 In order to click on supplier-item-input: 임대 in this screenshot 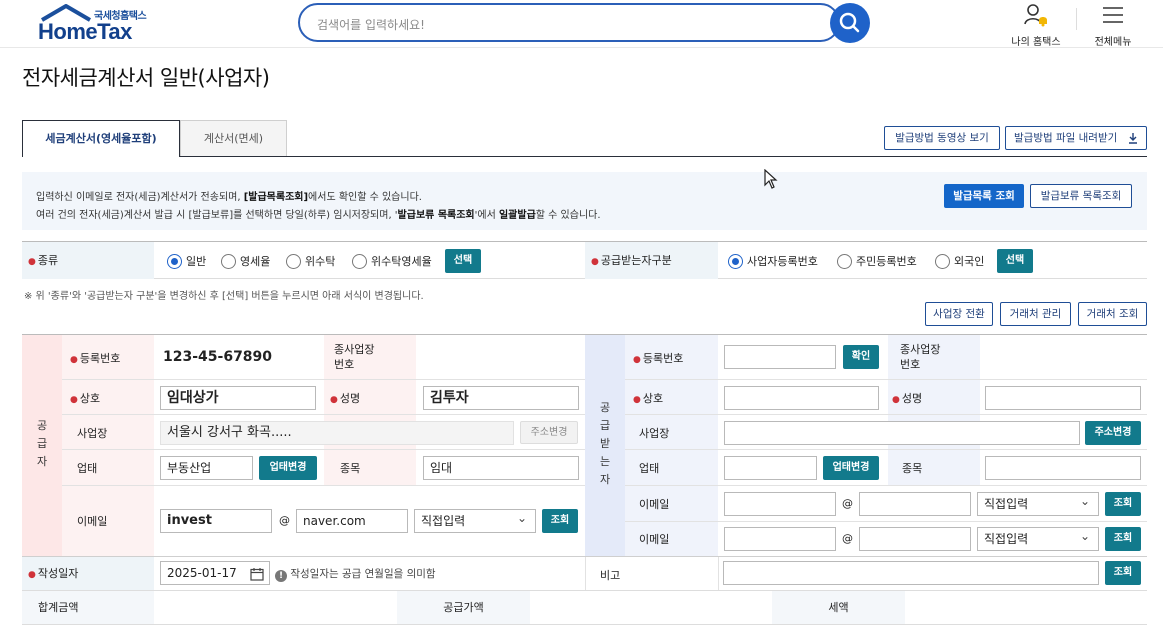, I will do `click(501, 468)`.